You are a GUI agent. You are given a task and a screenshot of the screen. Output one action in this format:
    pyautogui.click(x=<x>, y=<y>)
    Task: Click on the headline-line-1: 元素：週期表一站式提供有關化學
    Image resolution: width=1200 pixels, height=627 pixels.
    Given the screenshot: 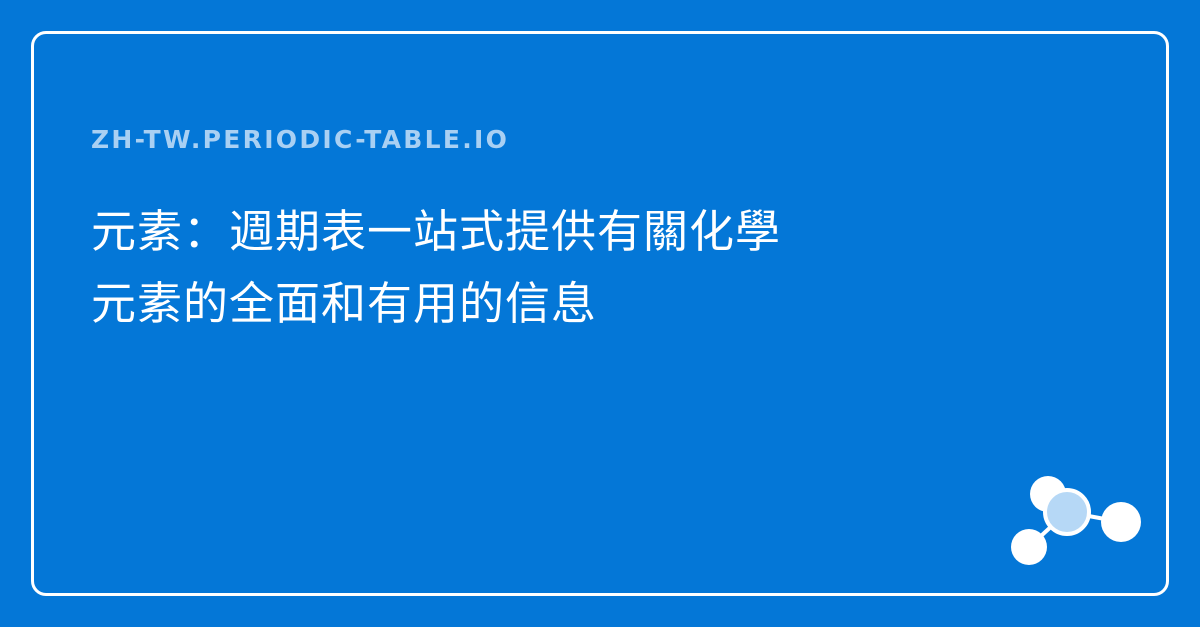 What is the action you would take?
    pyautogui.click(x=436, y=231)
    